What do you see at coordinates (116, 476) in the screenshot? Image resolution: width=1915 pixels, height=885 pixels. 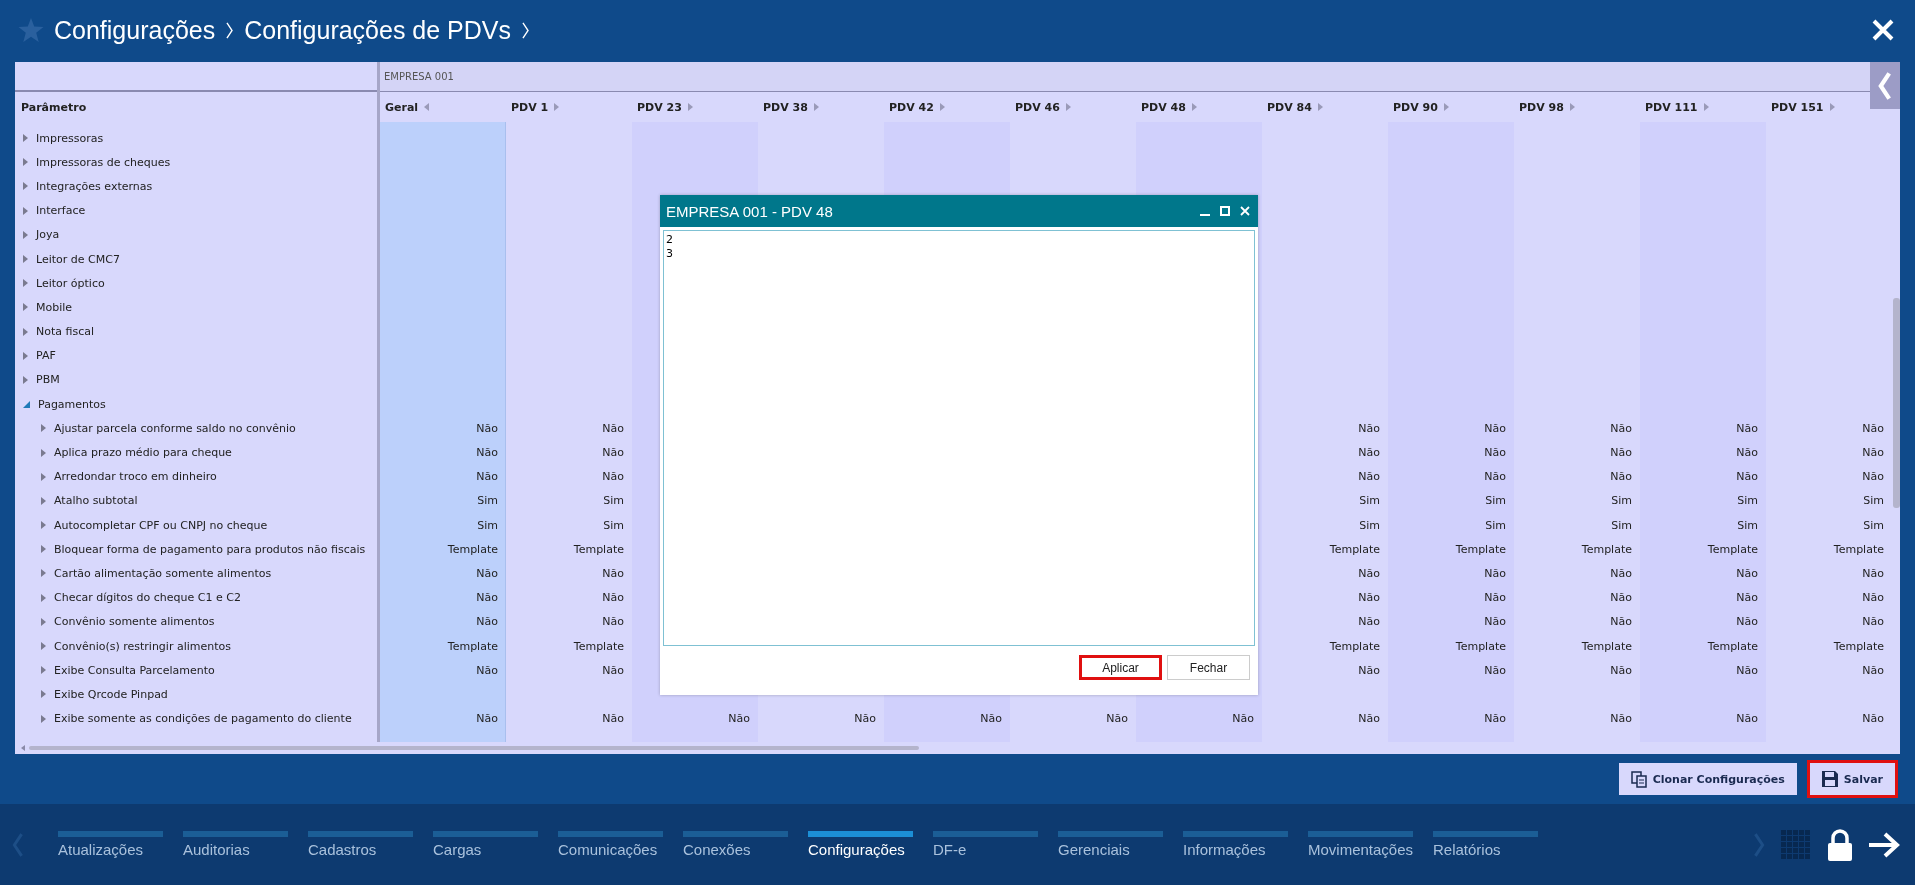 I see `tree-item: Arredondar troco em dinheiro` at bounding box center [116, 476].